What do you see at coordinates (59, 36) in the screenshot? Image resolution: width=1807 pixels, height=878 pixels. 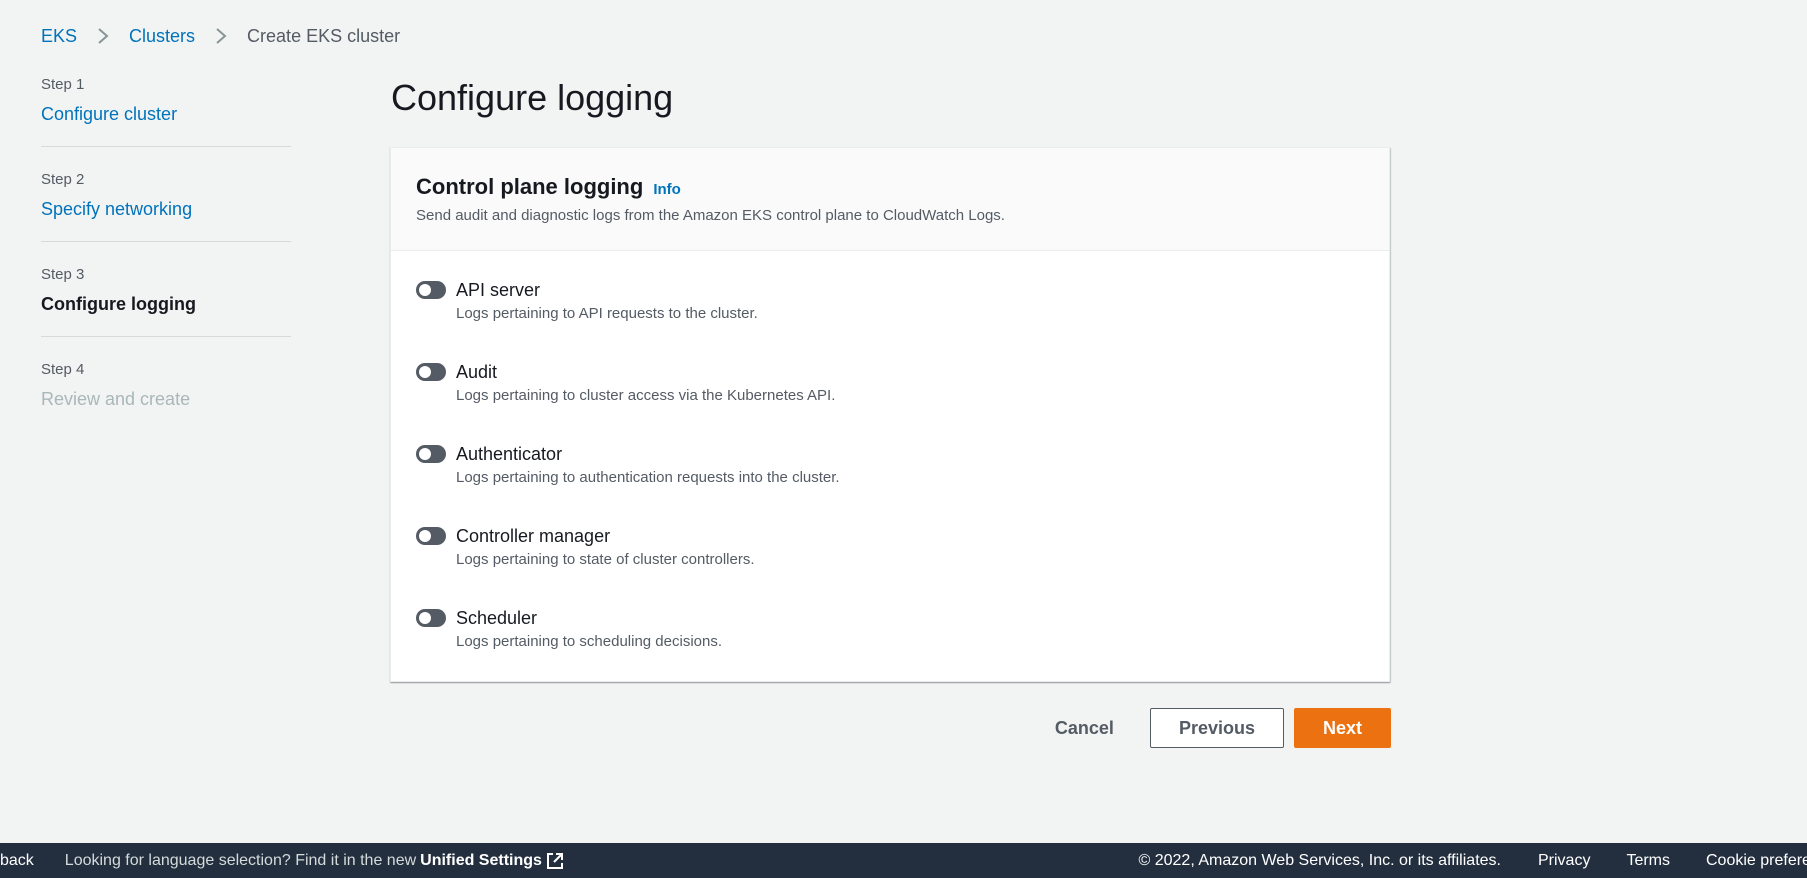 I see `breadcrumb-eks-link: EKS` at bounding box center [59, 36].